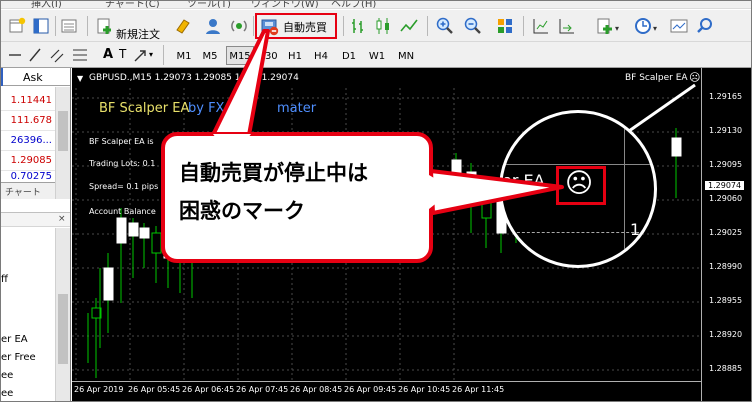  Describe the element at coordinates (273, 173) in the screenshot. I see `callout-line-1: 自動売買が停止中は` at that location.